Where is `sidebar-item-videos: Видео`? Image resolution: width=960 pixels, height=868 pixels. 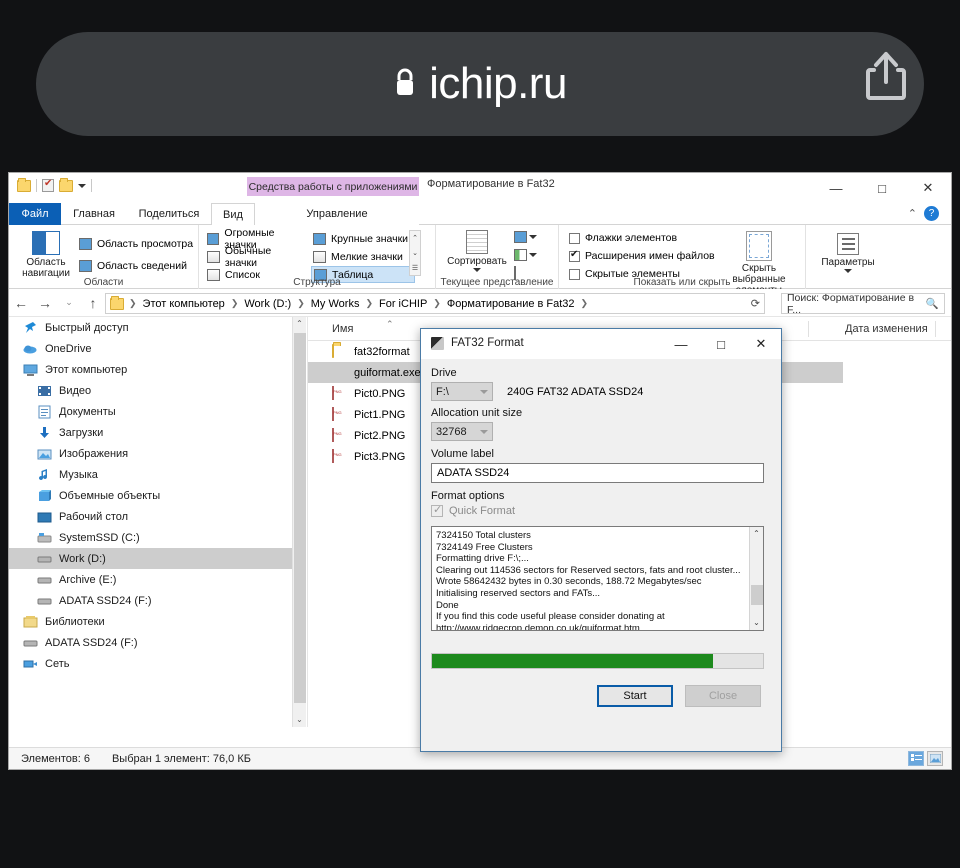 sidebar-item-videos: Видео is located at coordinates (150, 390).